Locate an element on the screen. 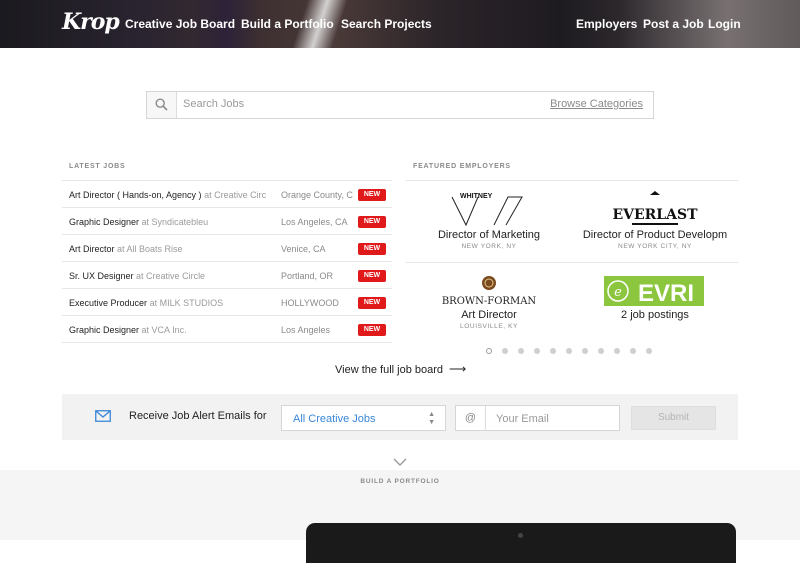  tablet-camera is located at coordinates (520, 535).